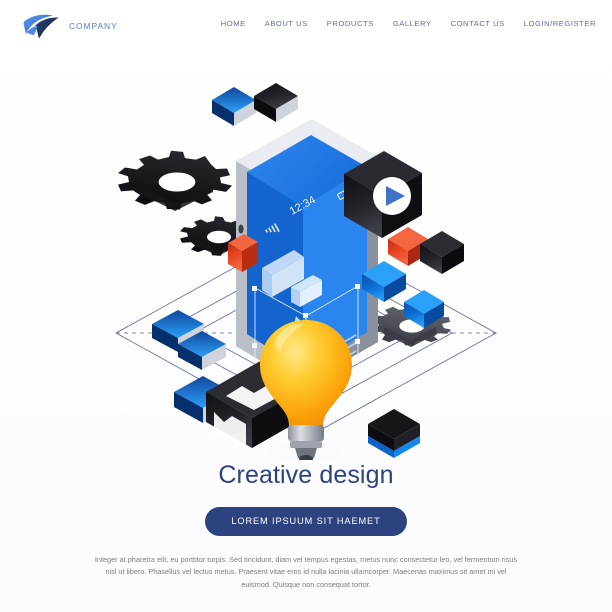 The height and width of the screenshot is (612, 612). Describe the element at coordinates (478, 23) in the screenshot. I see `nav-item-contact-us: CONTACT US` at that location.